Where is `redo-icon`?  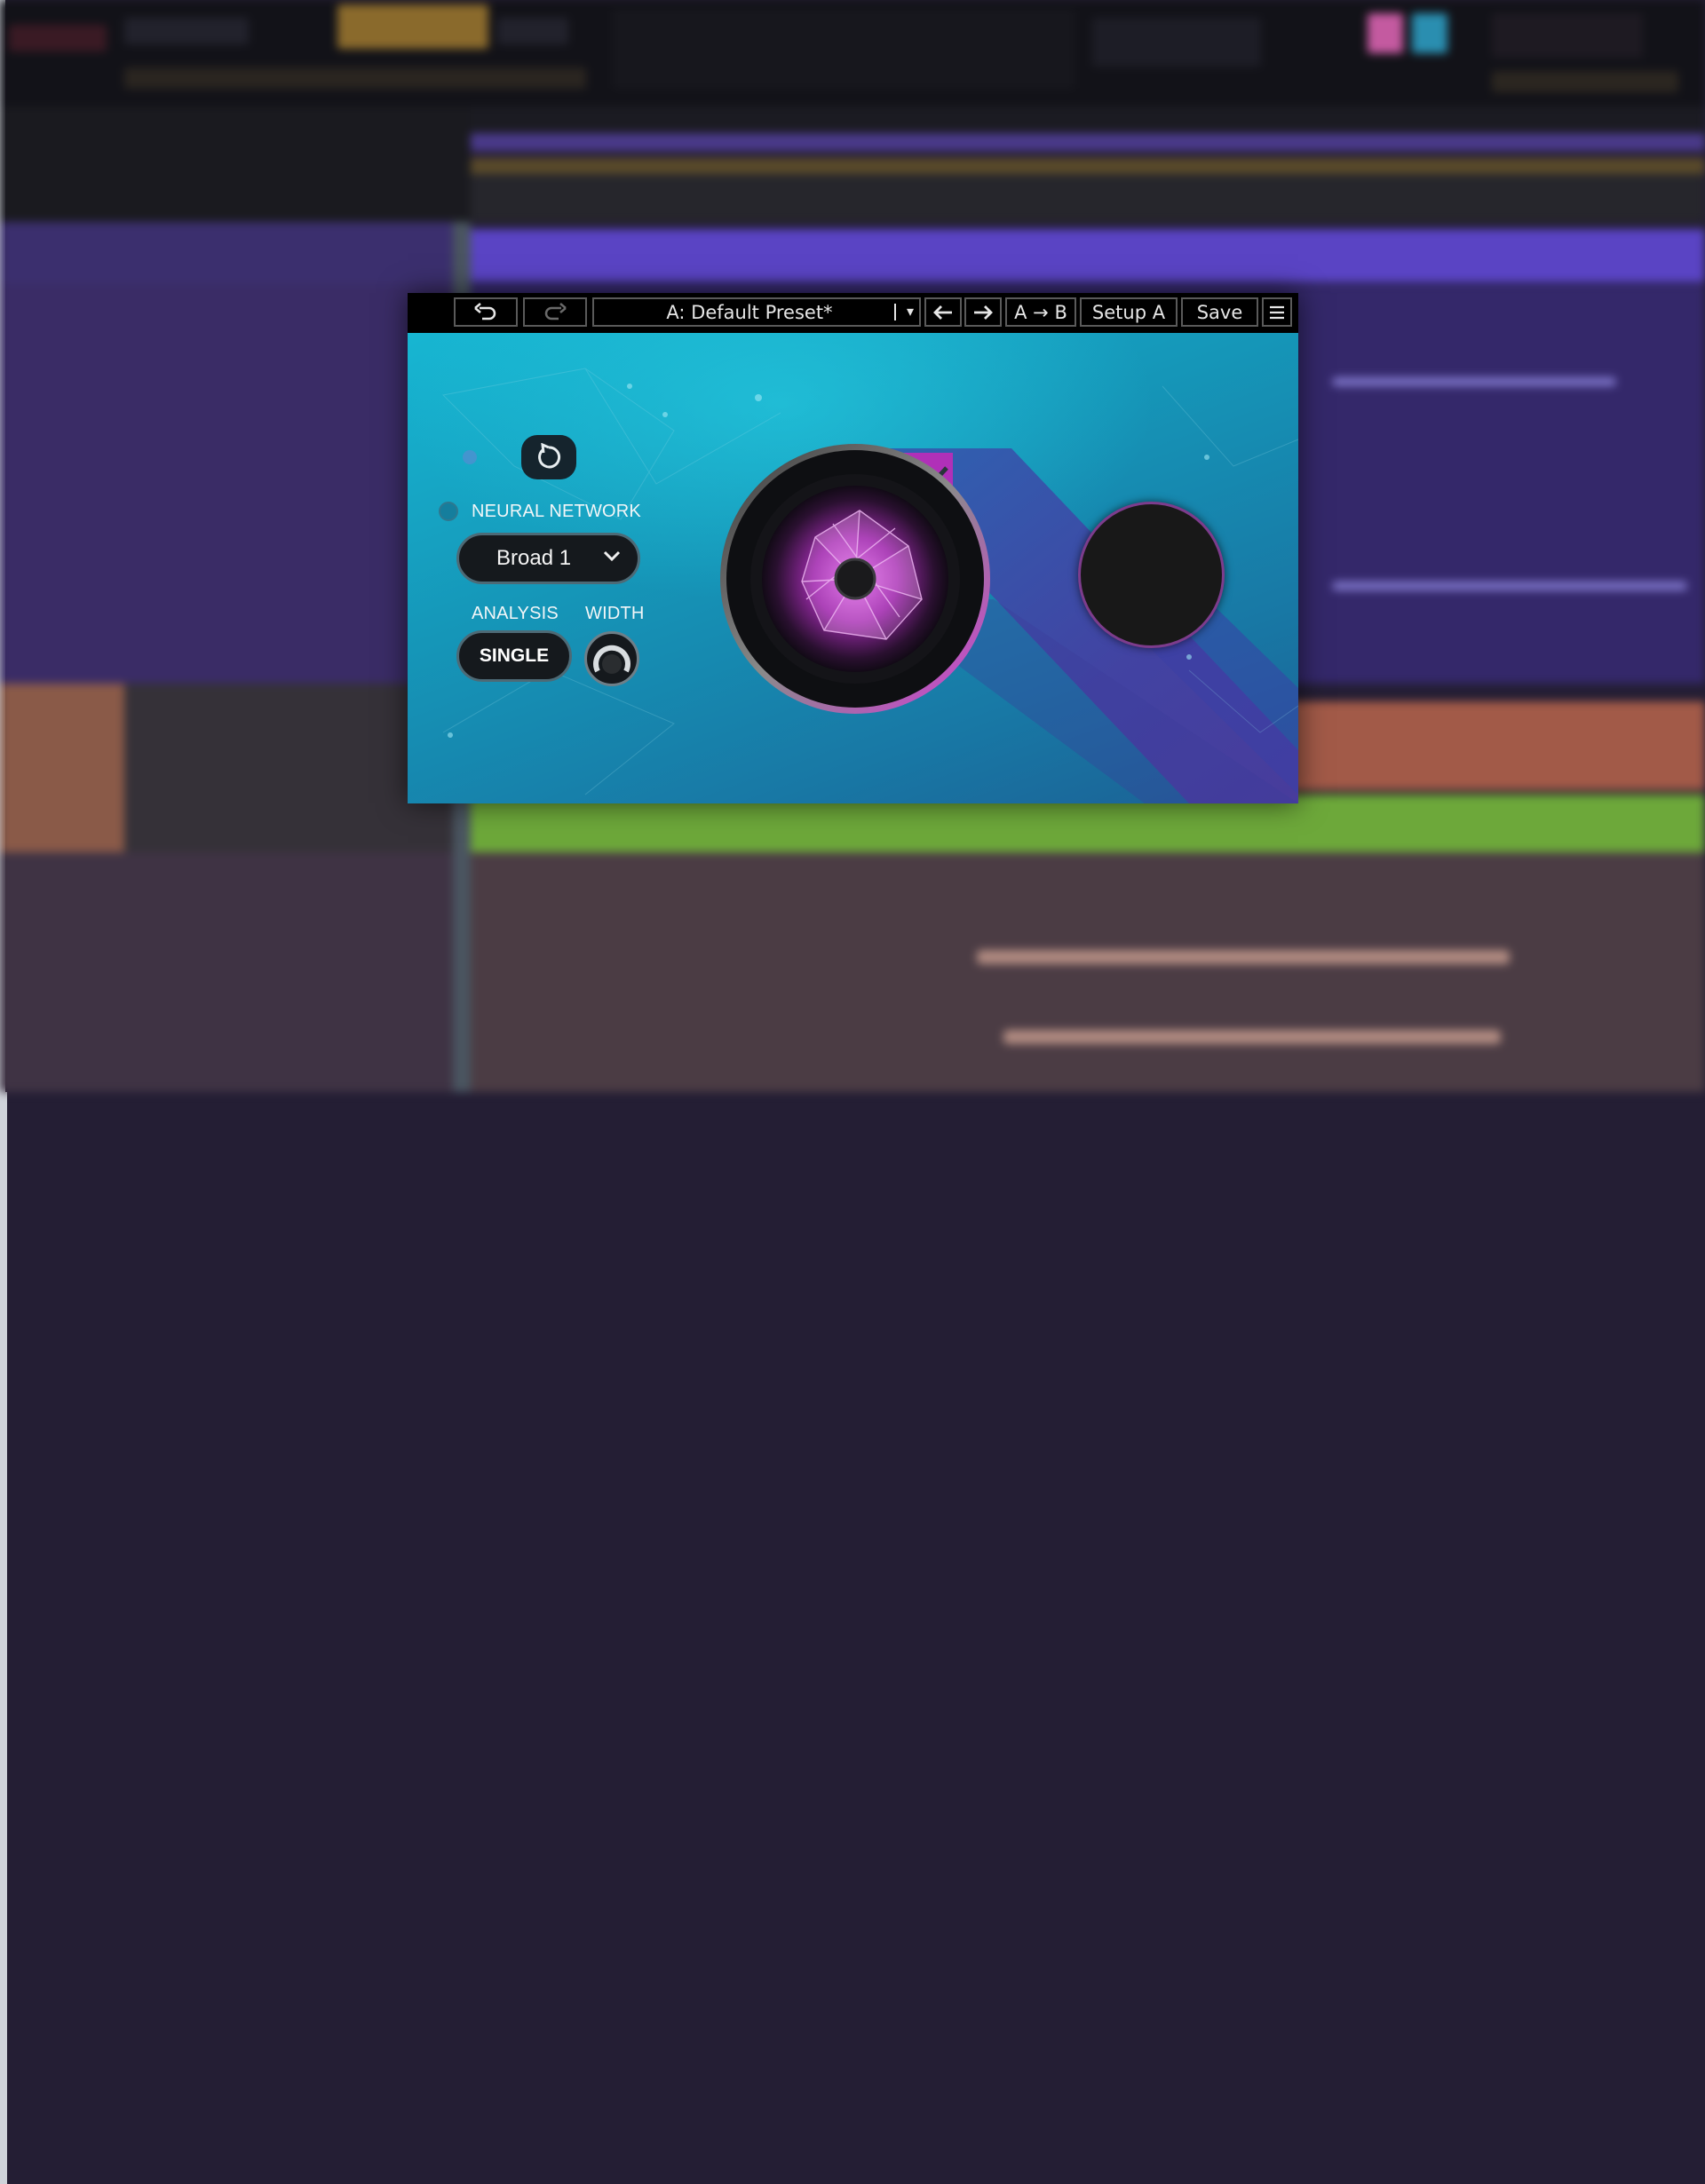
redo-icon is located at coordinates (556, 311).